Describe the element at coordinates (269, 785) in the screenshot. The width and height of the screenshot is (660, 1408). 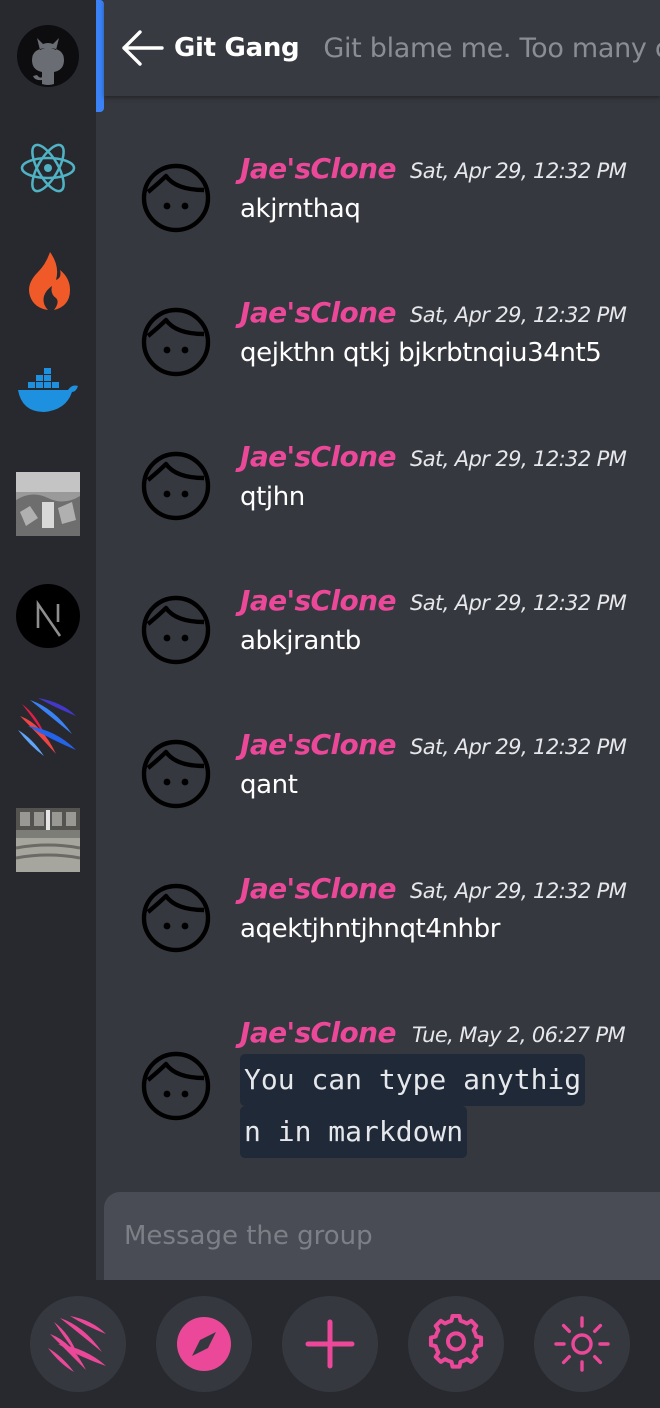
I see `message-text: qant` at that location.